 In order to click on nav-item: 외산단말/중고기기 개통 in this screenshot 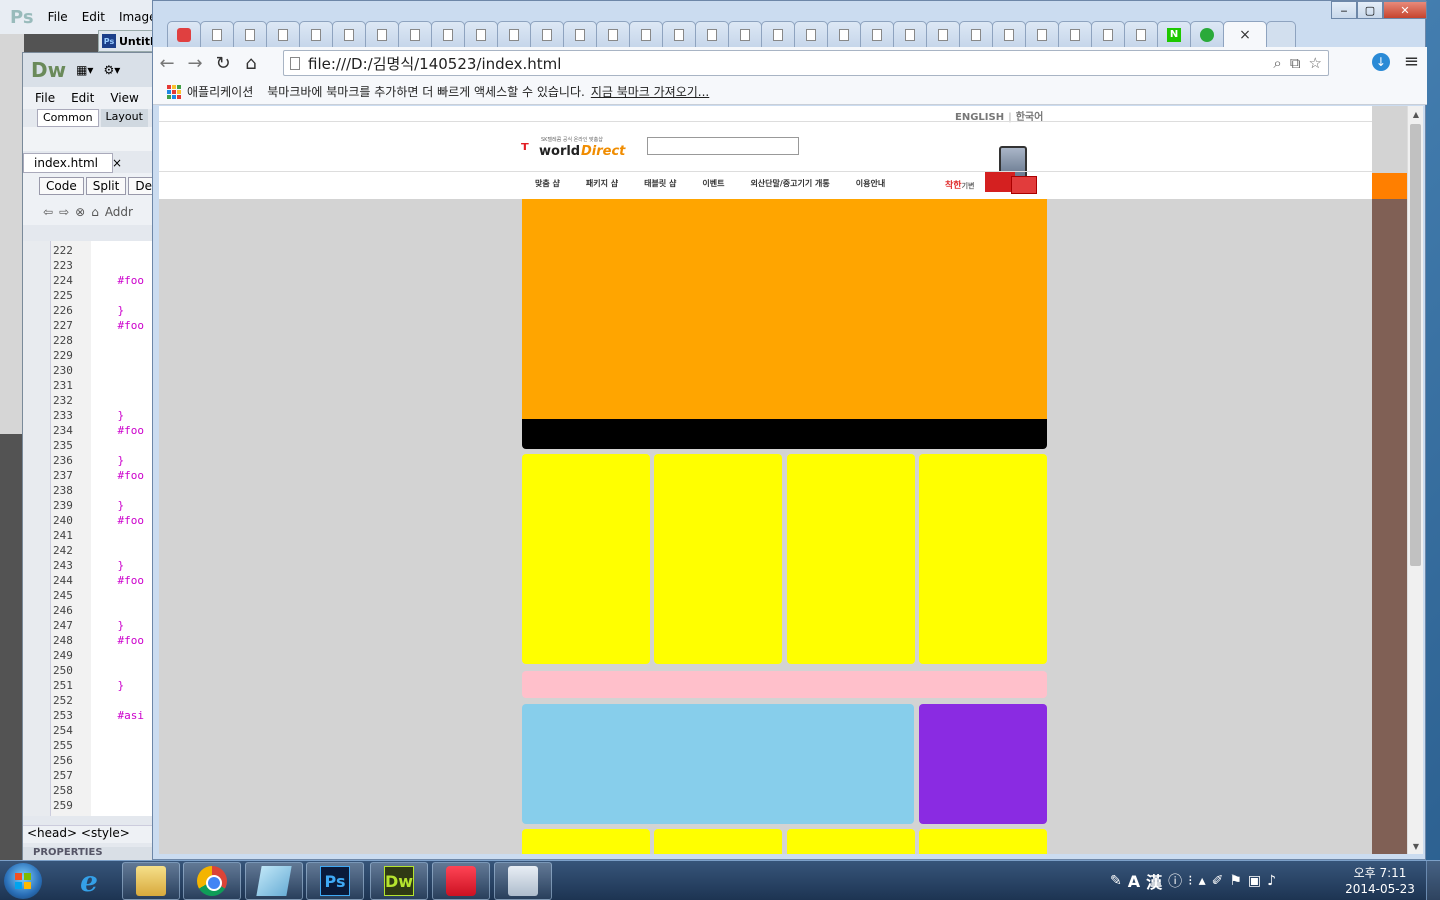, I will do `click(789, 183)`.